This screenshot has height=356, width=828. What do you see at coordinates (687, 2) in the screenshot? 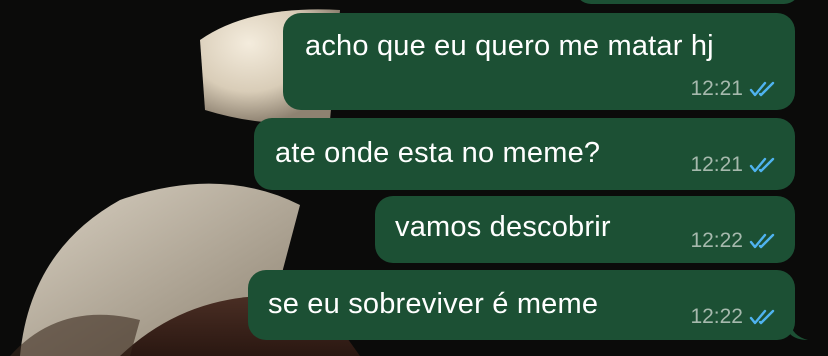
I see `previous-message-bubble` at bounding box center [687, 2].